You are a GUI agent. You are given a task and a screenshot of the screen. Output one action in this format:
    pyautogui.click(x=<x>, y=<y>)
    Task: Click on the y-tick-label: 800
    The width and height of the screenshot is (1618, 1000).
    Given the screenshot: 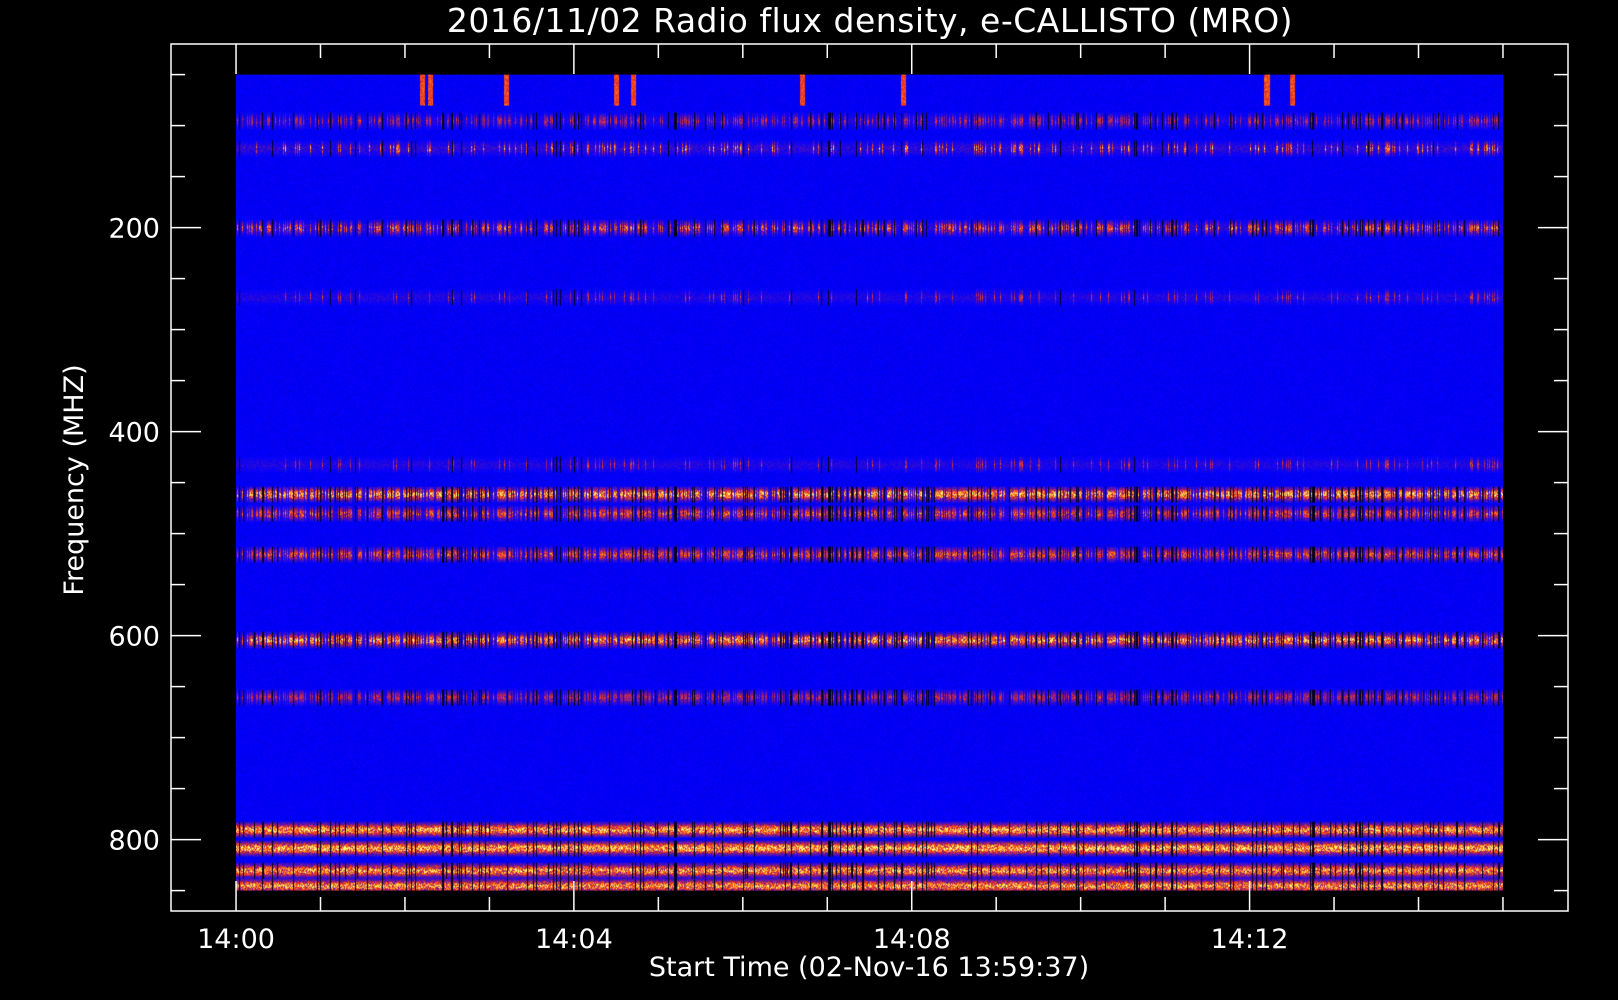 What is the action you would take?
    pyautogui.click(x=134, y=841)
    